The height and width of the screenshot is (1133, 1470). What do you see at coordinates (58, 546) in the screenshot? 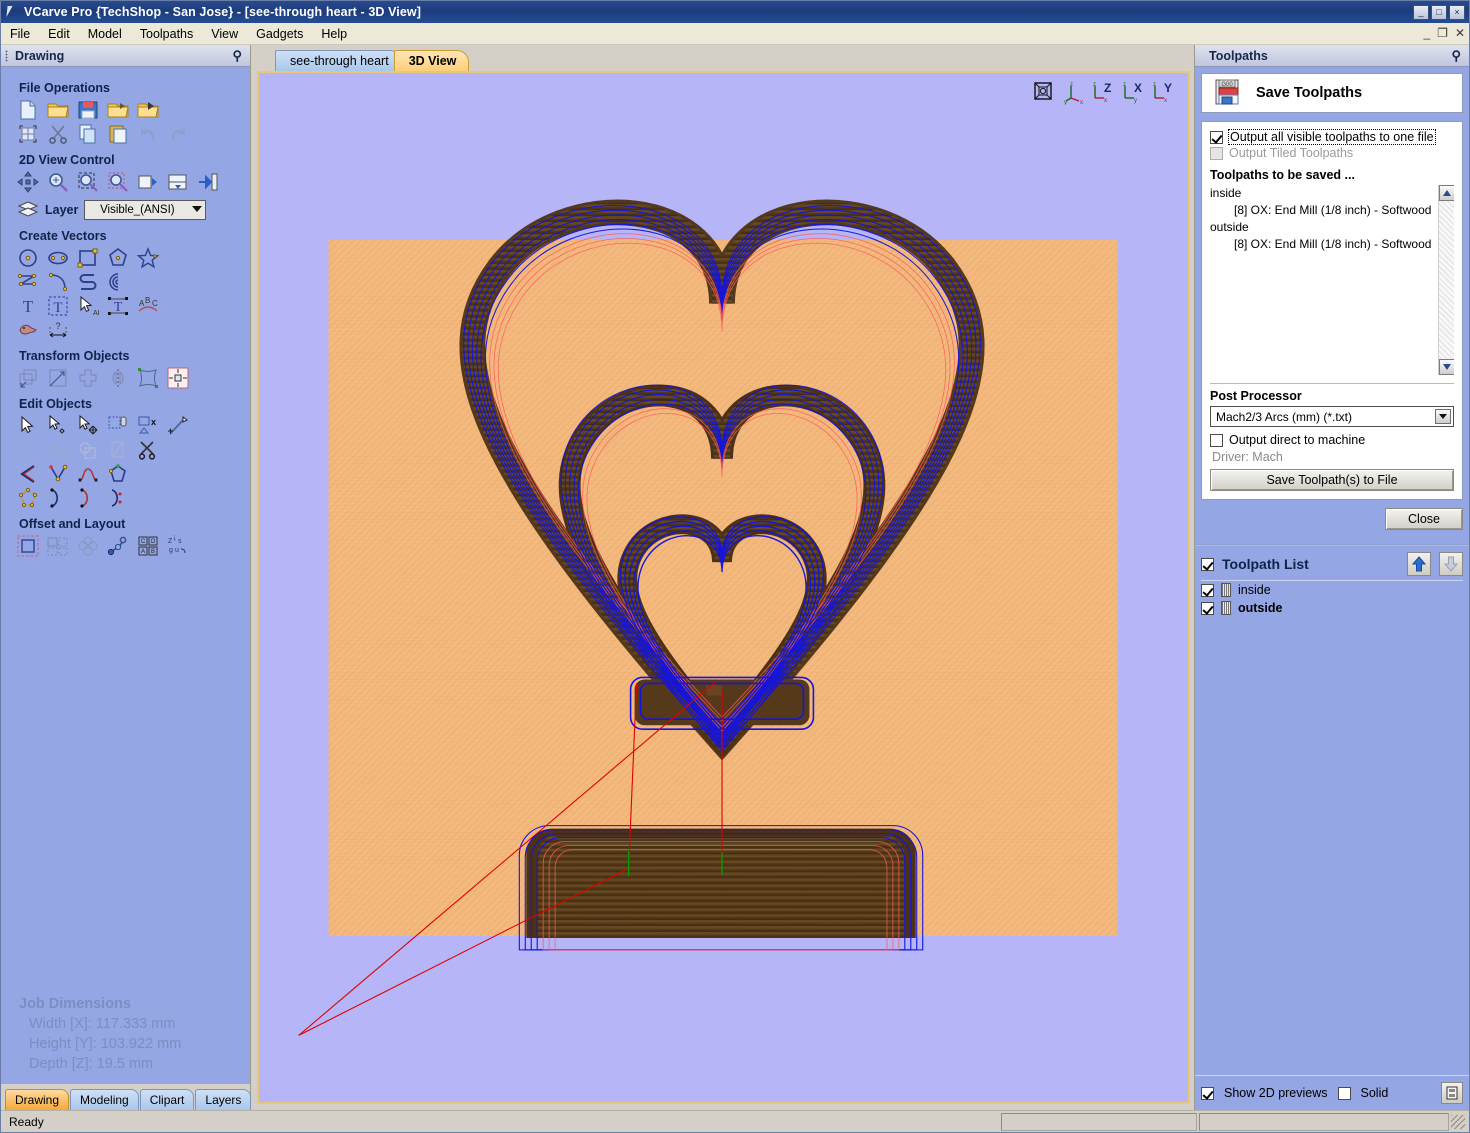
I see `array-copy-icon` at bounding box center [58, 546].